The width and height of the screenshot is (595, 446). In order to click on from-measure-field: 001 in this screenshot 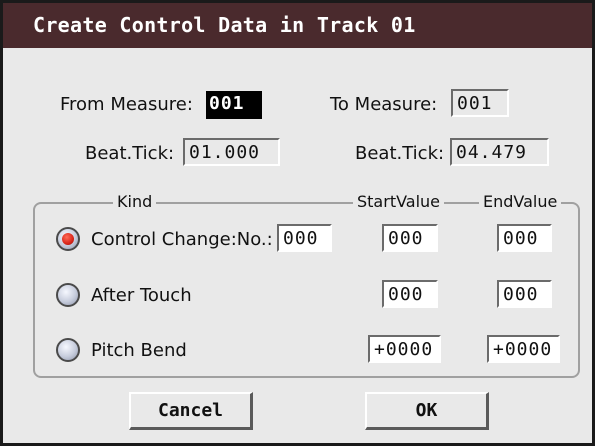, I will do `click(234, 105)`.